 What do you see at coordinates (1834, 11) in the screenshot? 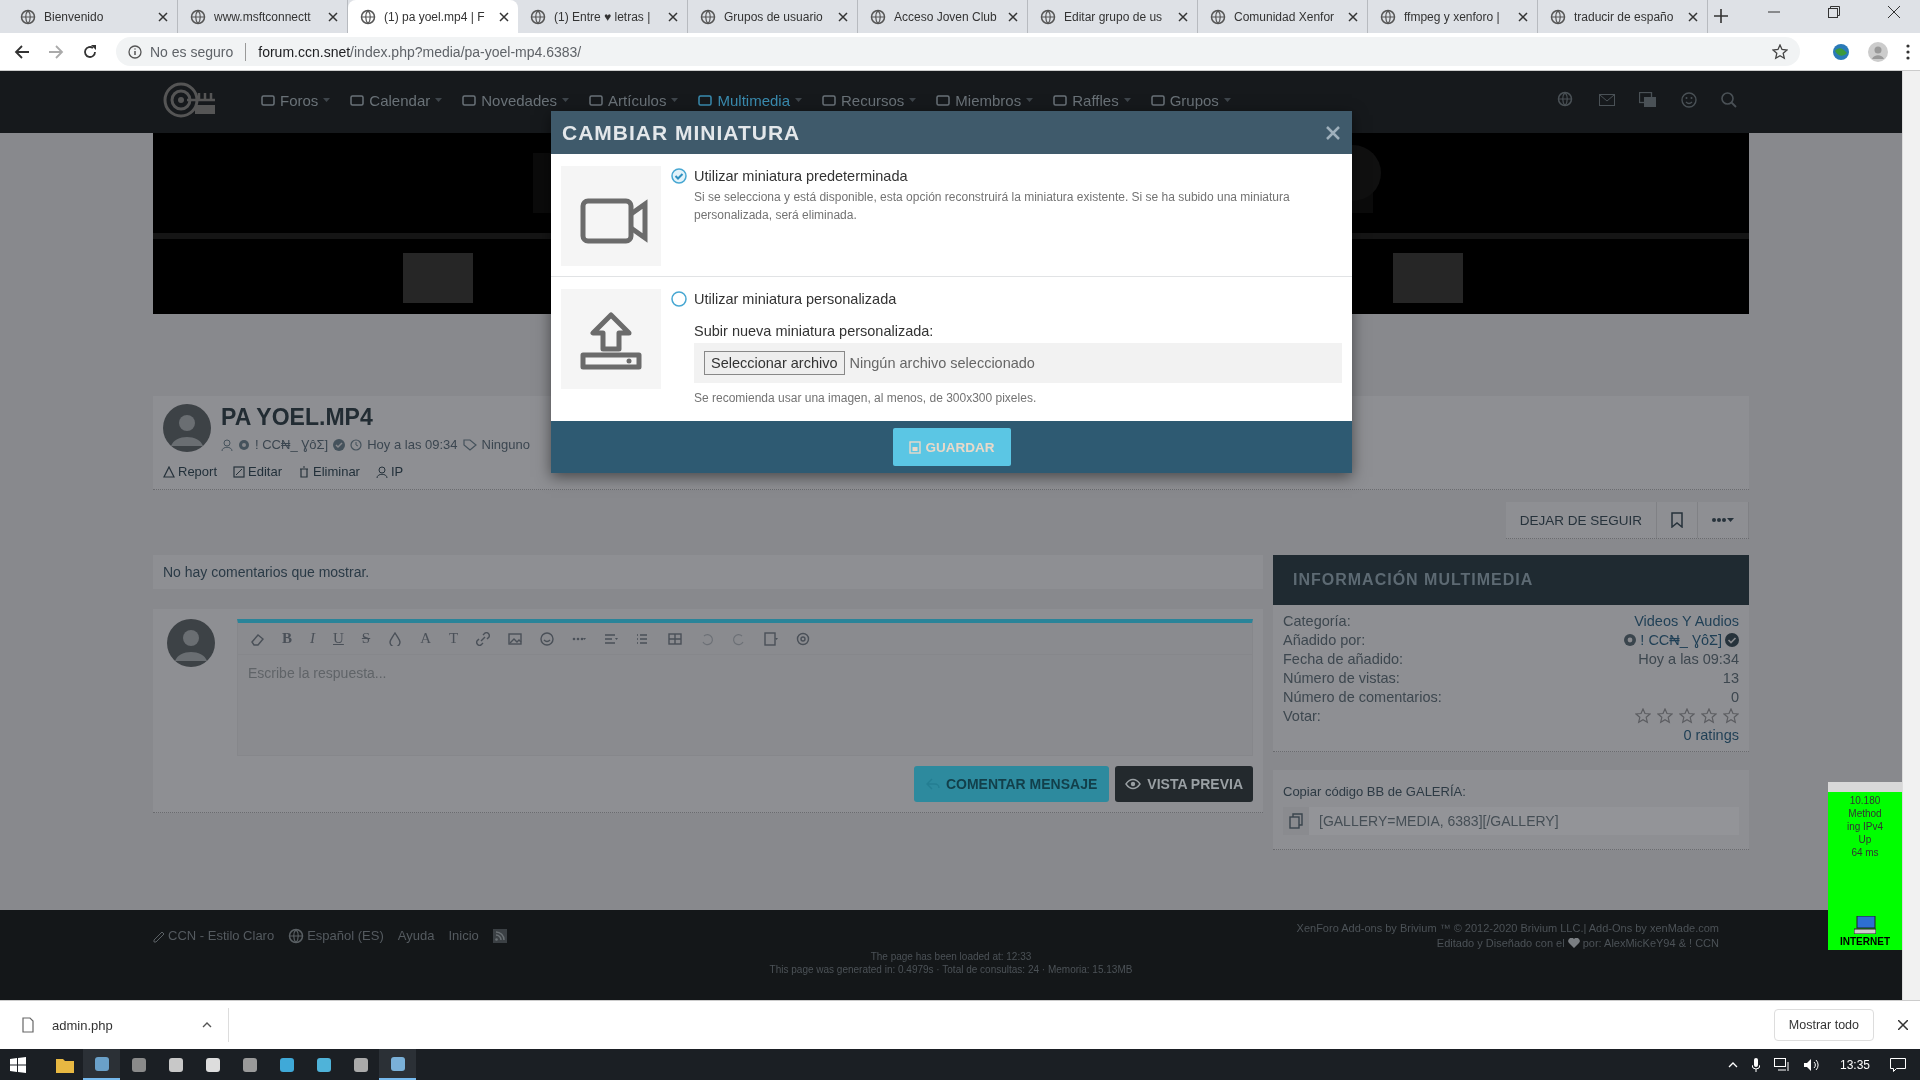
I see `restore-icon` at bounding box center [1834, 11].